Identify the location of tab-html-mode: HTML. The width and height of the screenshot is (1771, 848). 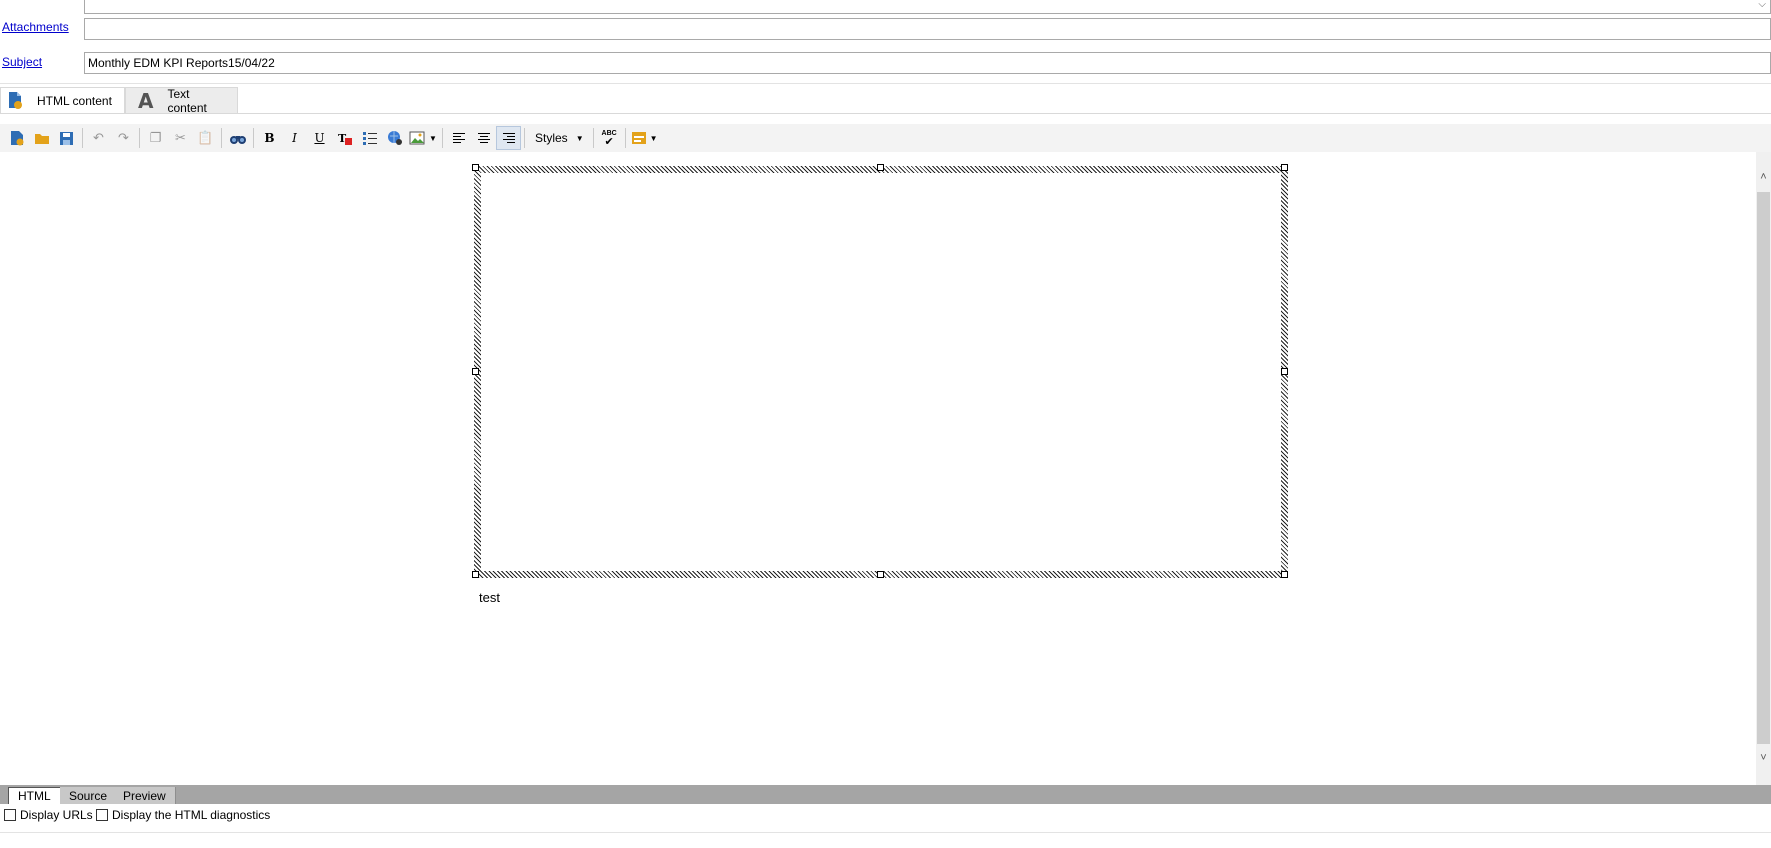
(34, 795).